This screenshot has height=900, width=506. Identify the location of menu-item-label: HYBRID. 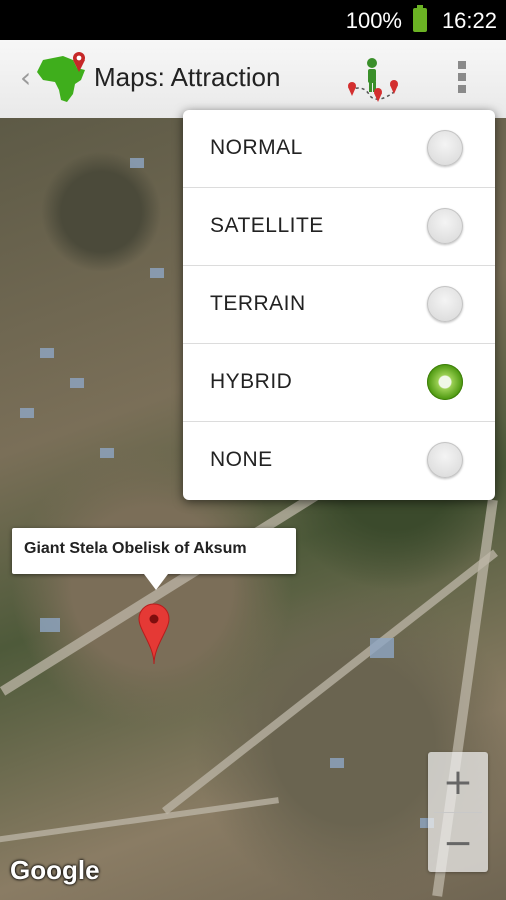
(251, 381).